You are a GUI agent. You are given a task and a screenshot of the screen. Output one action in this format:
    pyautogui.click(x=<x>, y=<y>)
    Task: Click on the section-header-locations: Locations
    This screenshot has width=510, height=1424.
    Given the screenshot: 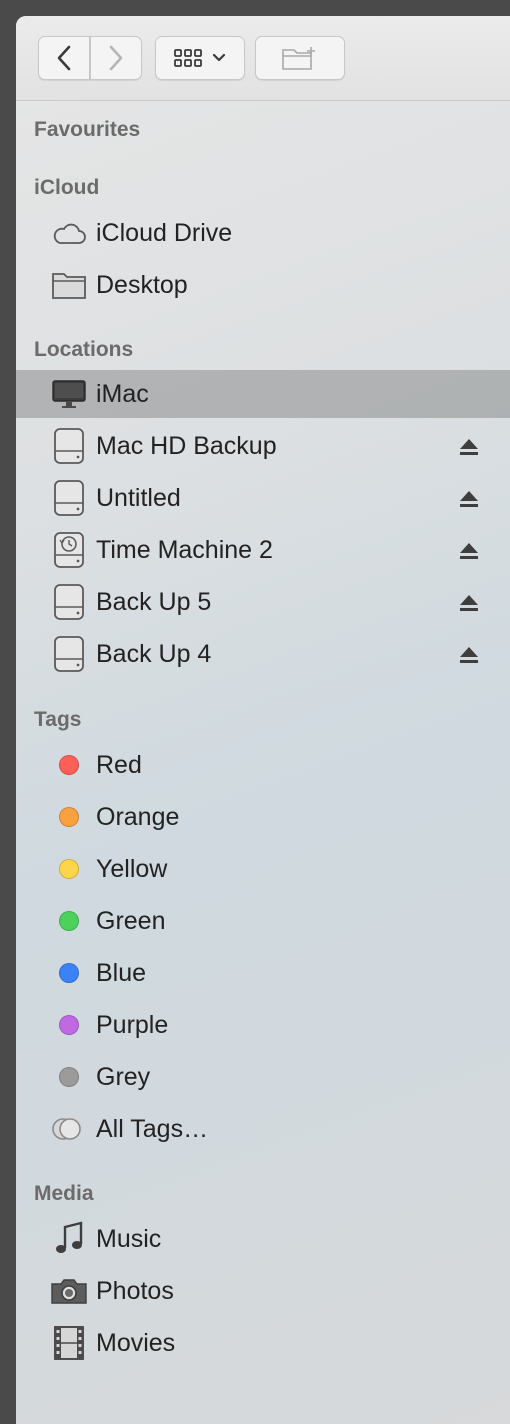 What is the action you would take?
    pyautogui.click(x=83, y=350)
    